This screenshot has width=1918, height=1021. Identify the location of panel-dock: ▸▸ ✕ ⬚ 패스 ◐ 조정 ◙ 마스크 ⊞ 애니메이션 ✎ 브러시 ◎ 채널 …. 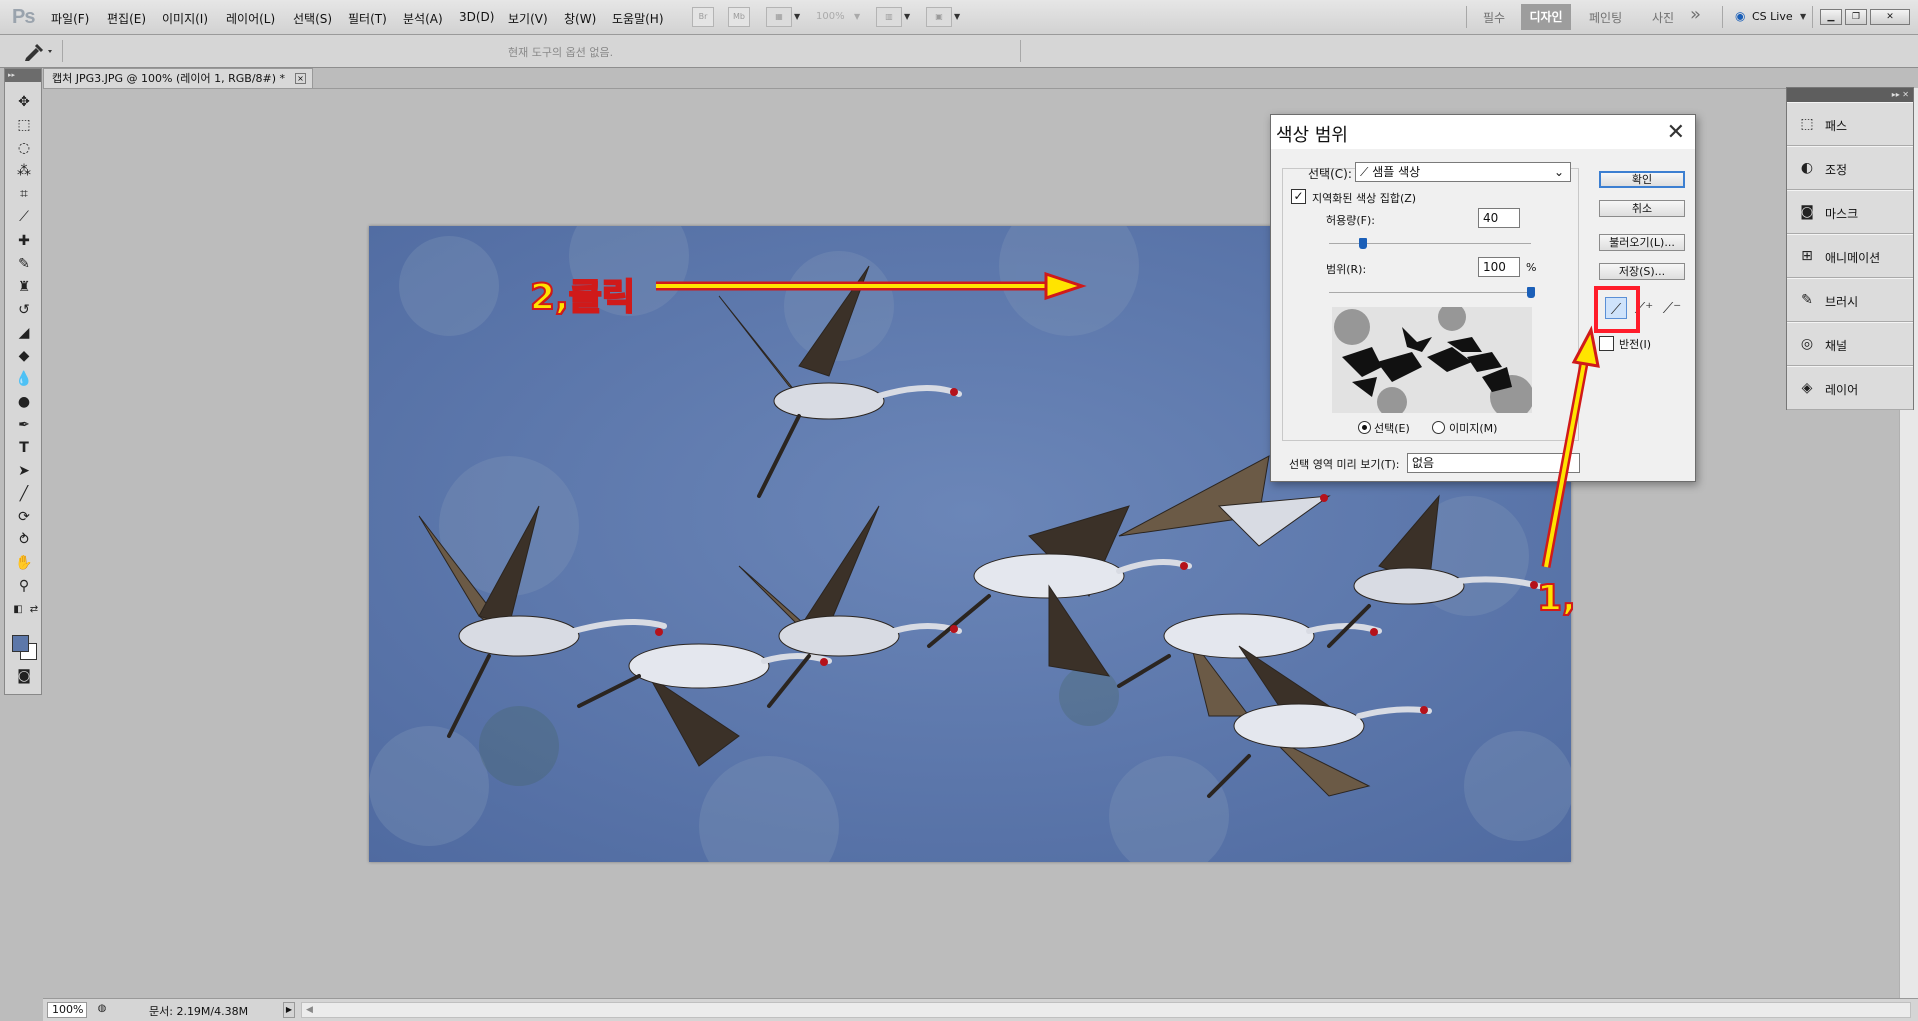
(1850, 248).